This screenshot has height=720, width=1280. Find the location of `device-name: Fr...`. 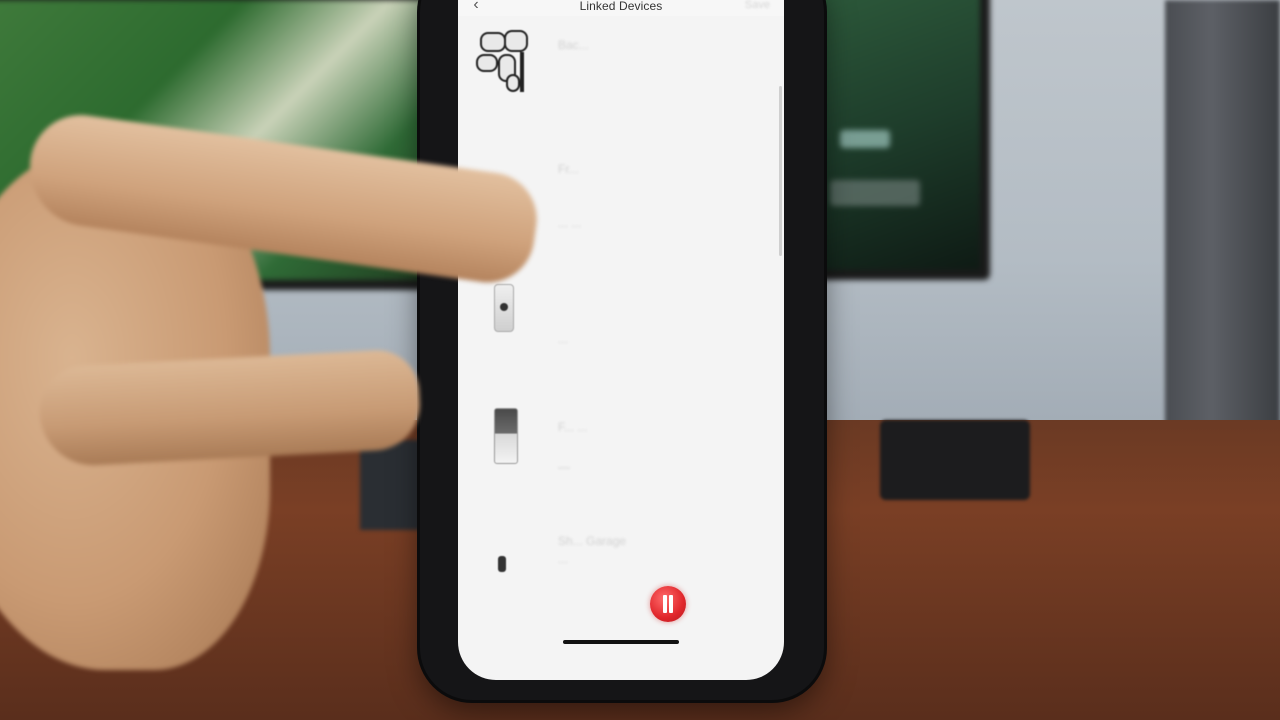

device-name: Fr... is located at coordinates (568, 169).